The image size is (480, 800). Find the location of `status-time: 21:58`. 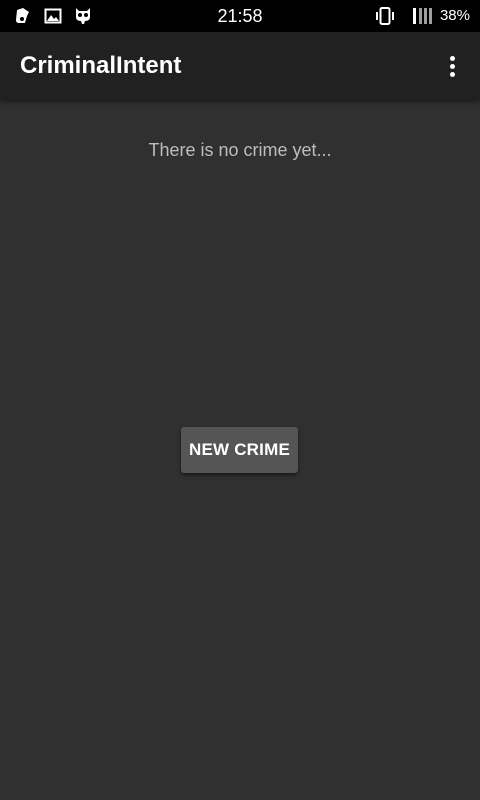

status-time: 21:58 is located at coordinates (240, 16).